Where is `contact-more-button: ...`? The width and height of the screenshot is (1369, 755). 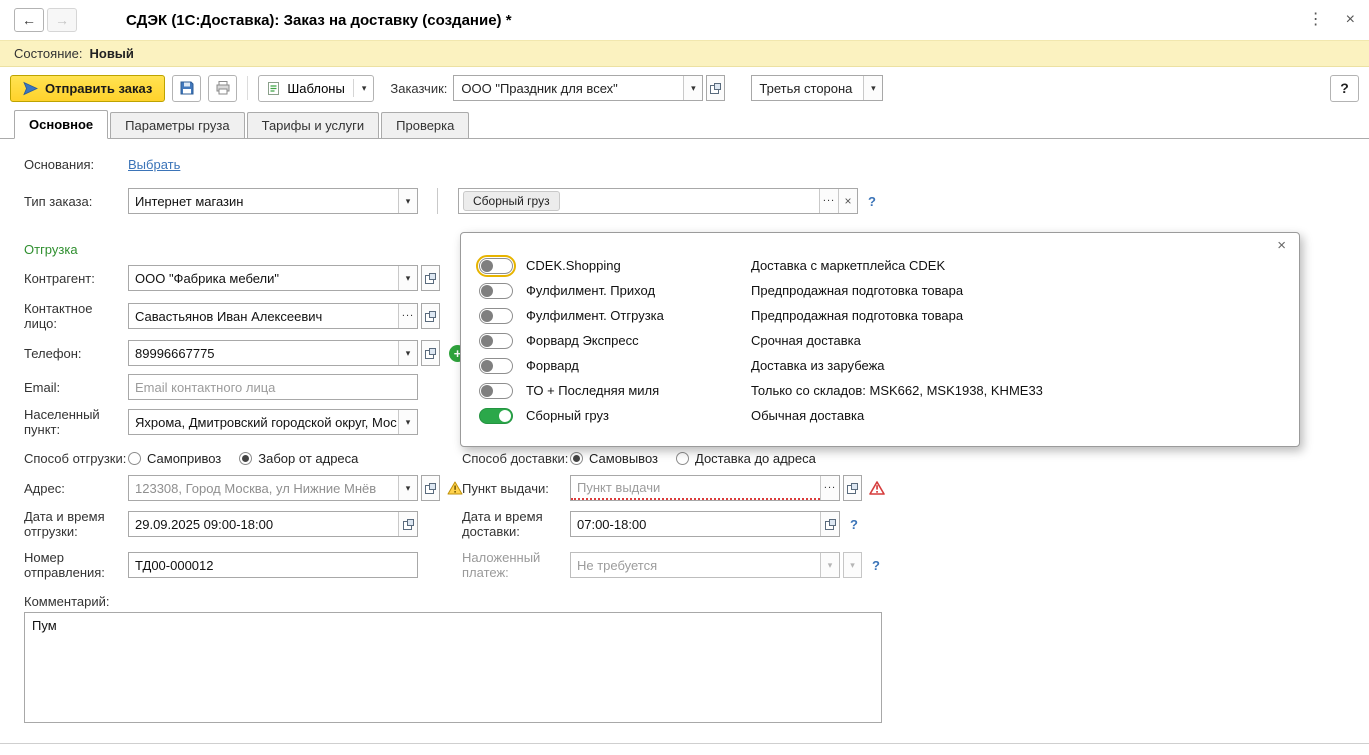 contact-more-button: ... is located at coordinates (407, 316).